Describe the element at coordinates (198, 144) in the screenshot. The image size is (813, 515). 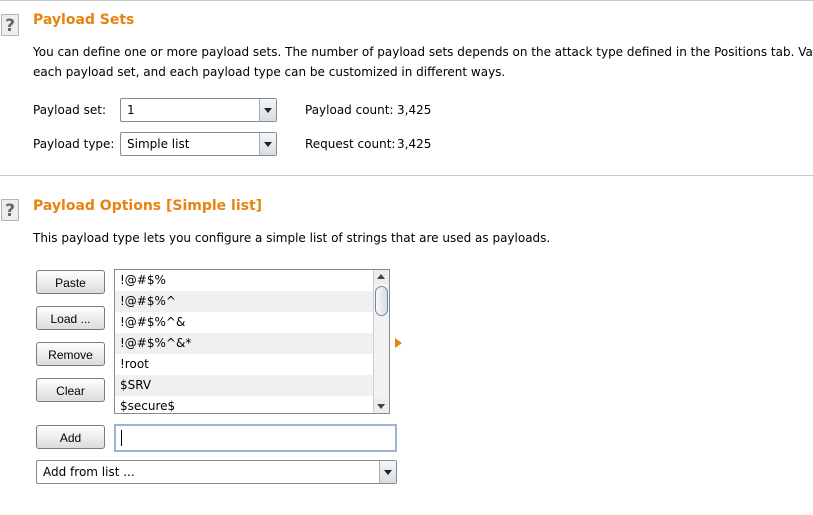
I see `payload-type-select: Simple list` at that location.